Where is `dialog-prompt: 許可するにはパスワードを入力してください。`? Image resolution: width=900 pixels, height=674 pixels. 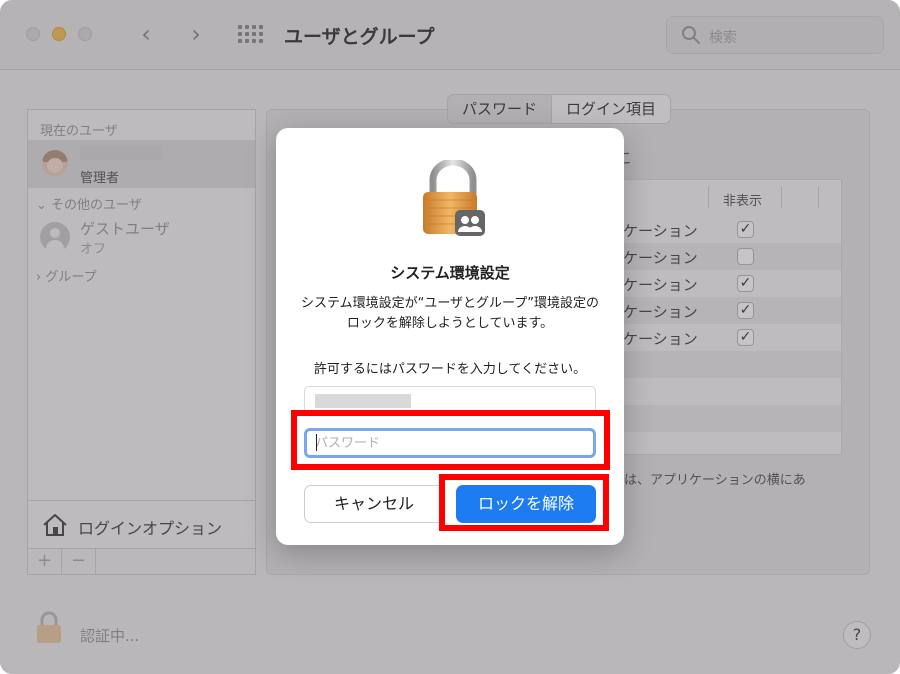 dialog-prompt: 許可するにはパスワードを入力してください。 is located at coordinates (450, 369).